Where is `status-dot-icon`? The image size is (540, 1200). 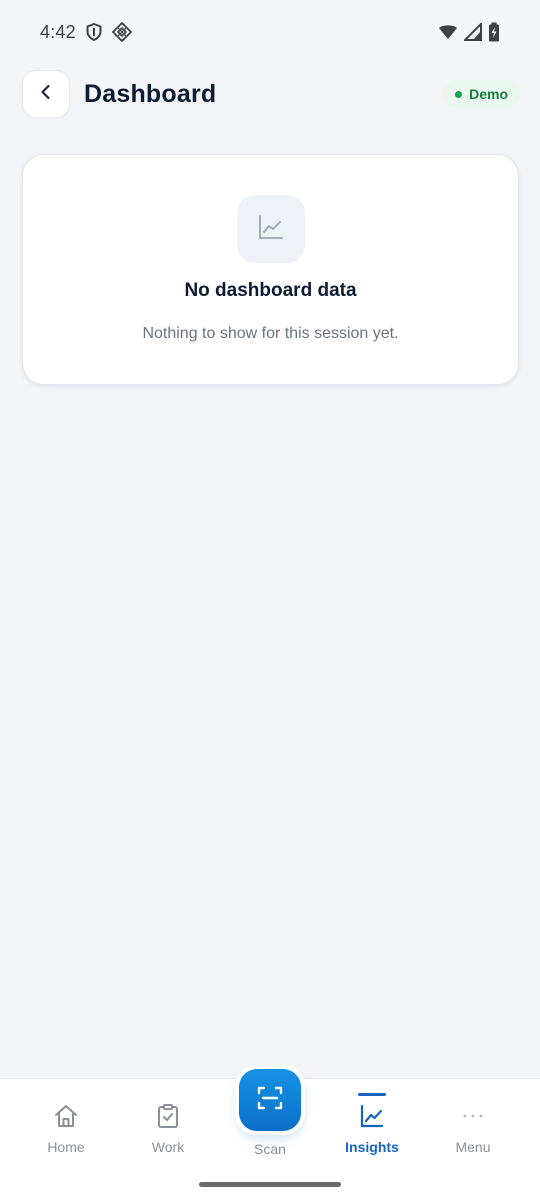
status-dot-icon is located at coordinates (459, 94).